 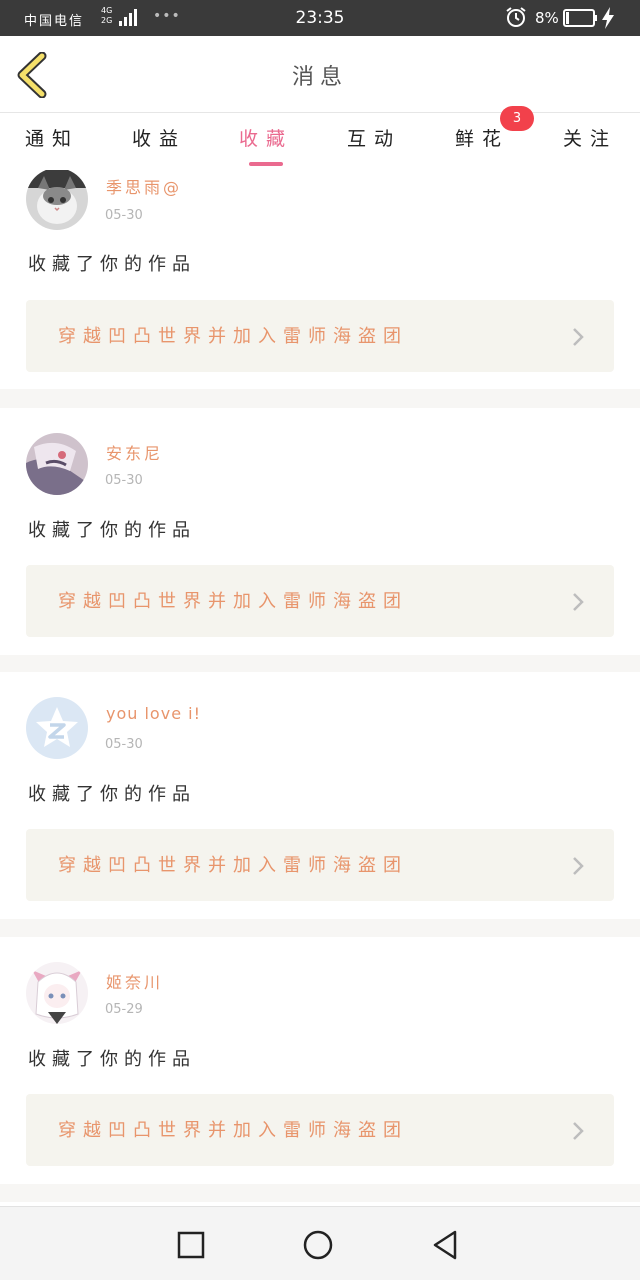 What do you see at coordinates (446, 1245) in the screenshot?
I see `triangle-back-icon` at bounding box center [446, 1245].